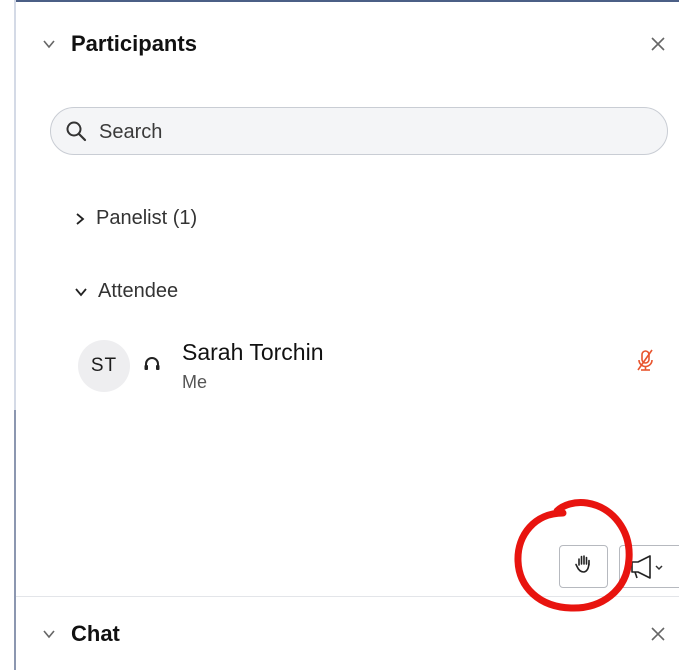 The height and width of the screenshot is (670, 679). Describe the element at coordinates (76, 131) in the screenshot. I see `search-icon` at that location.